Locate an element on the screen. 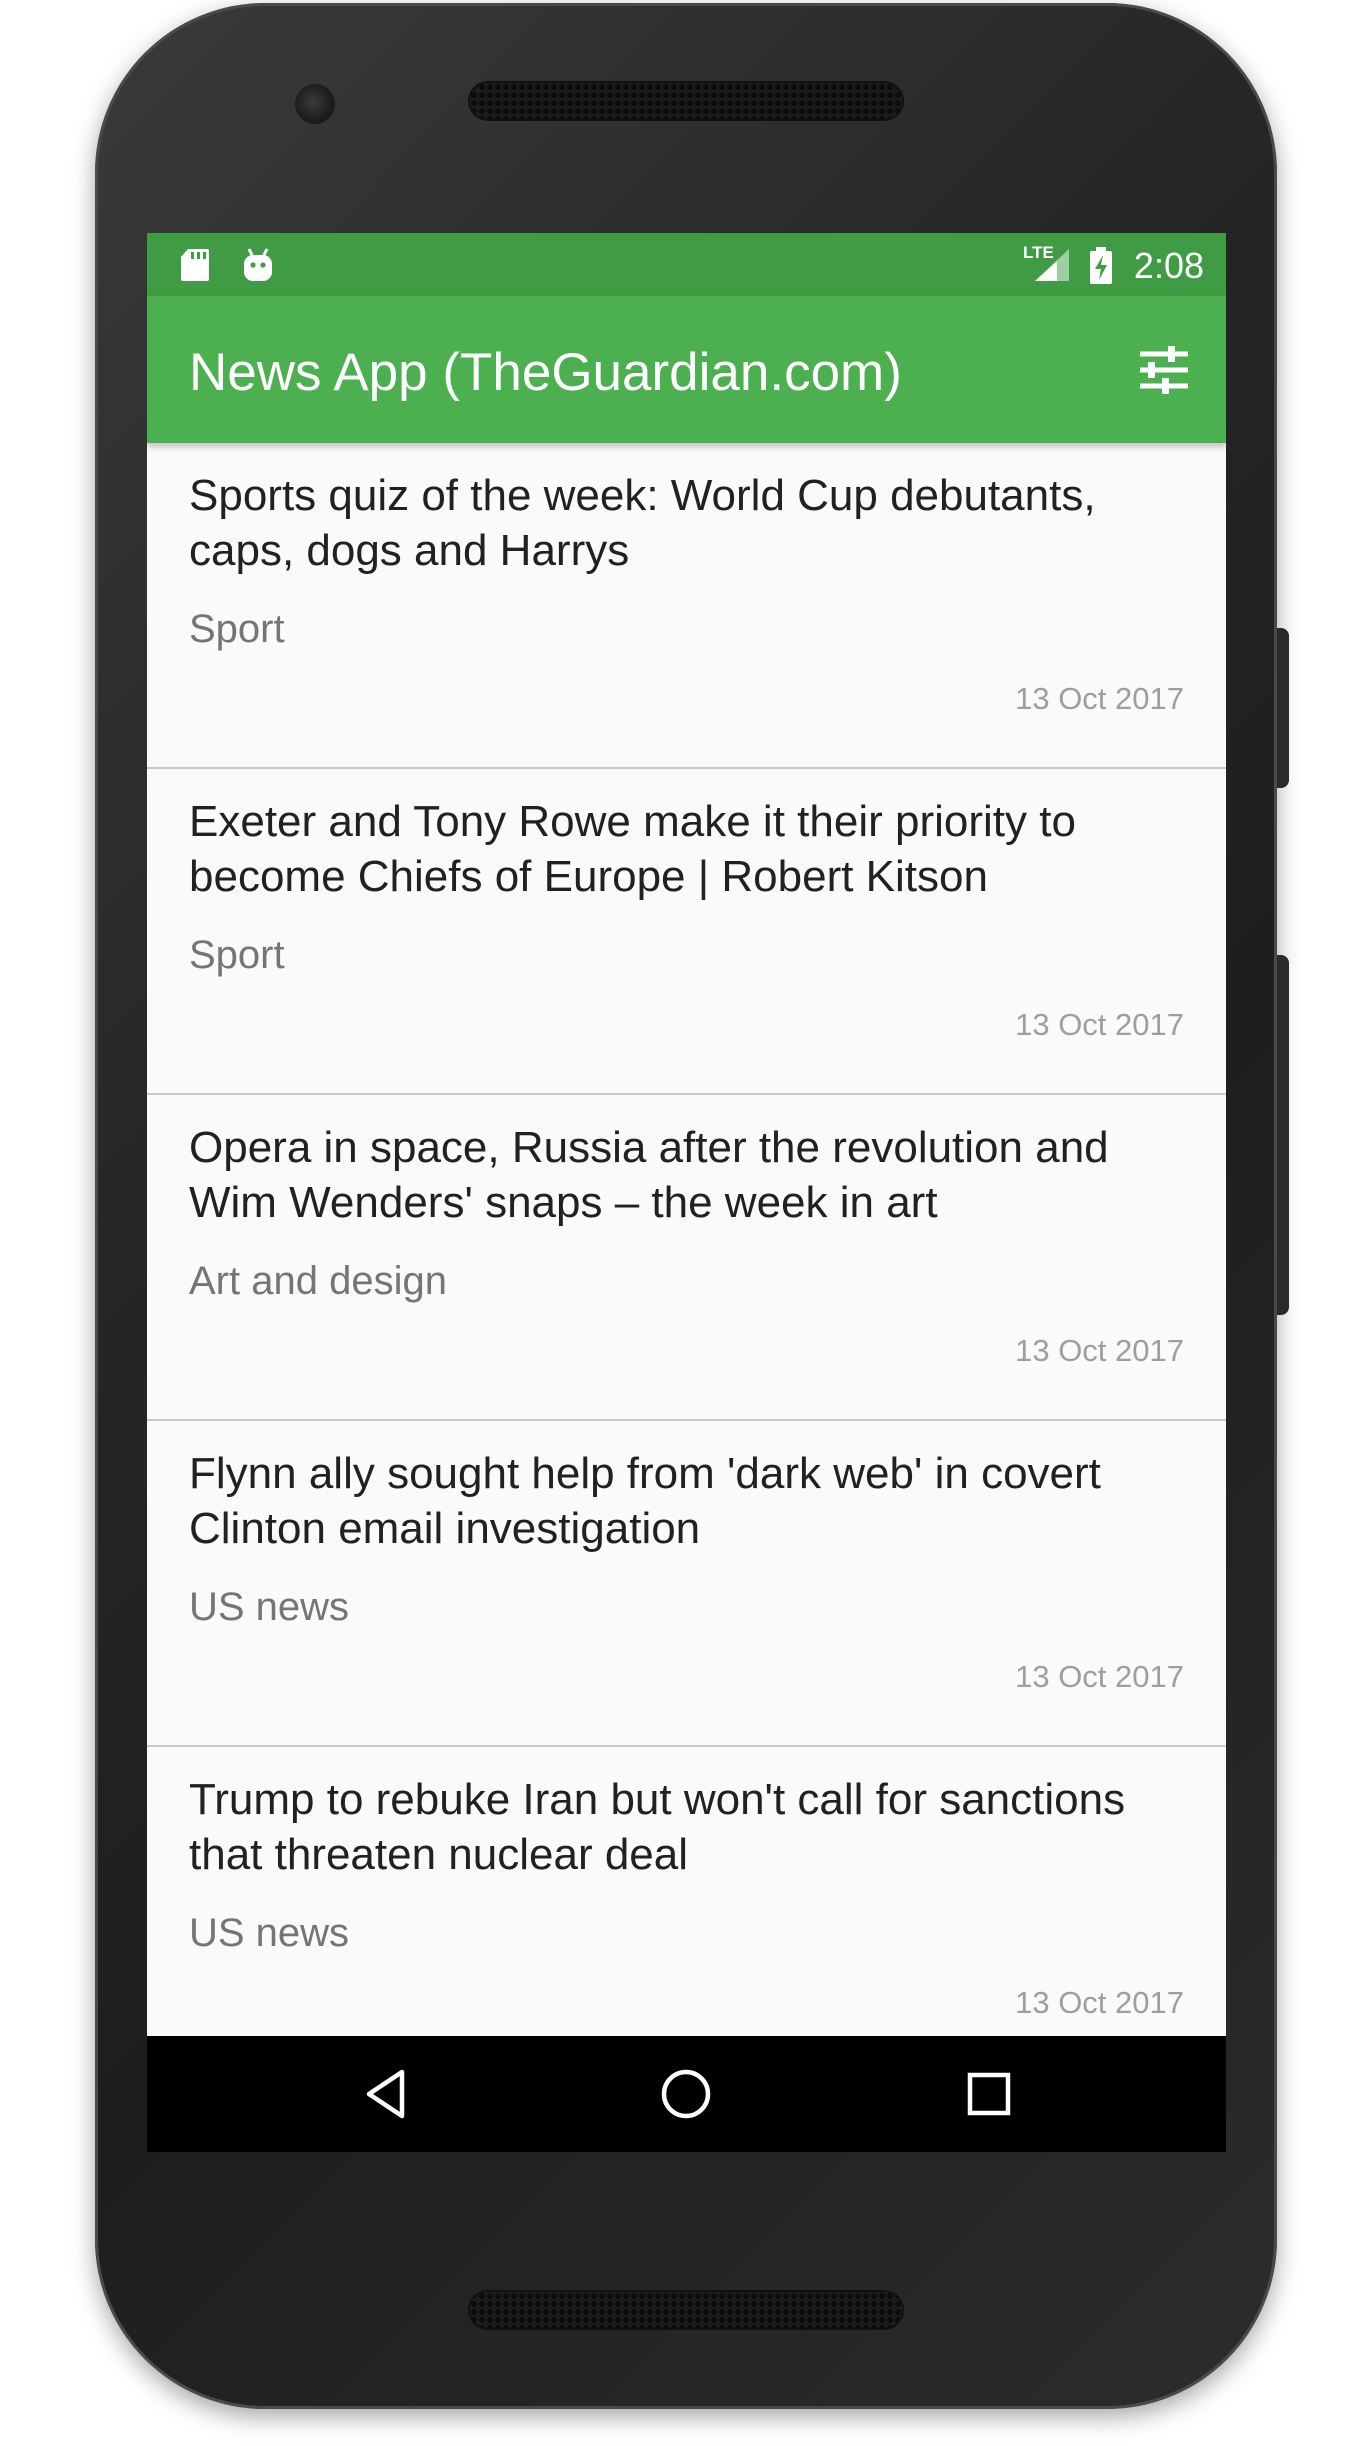 This screenshot has height=2446, width=1370. app-bar: News App (TheGuardian.com) is located at coordinates (686, 369).